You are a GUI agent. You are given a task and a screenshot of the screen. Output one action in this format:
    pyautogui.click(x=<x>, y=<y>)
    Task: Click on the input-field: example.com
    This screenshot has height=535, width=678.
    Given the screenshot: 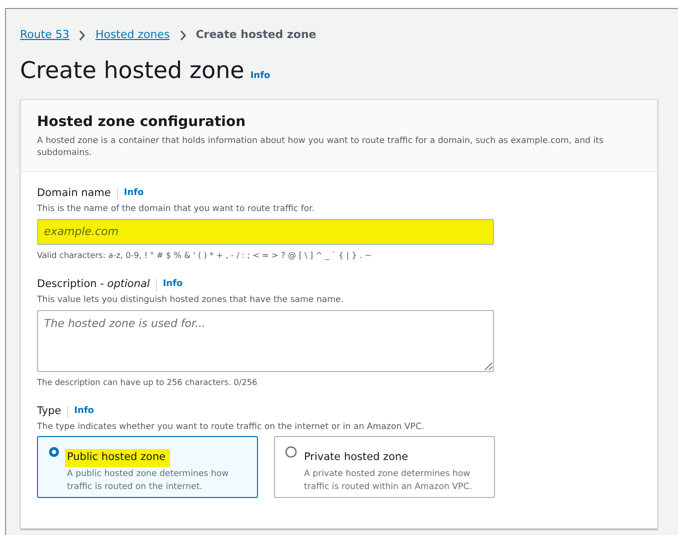 What is the action you would take?
    pyautogui.click(x=265, y=231)
    